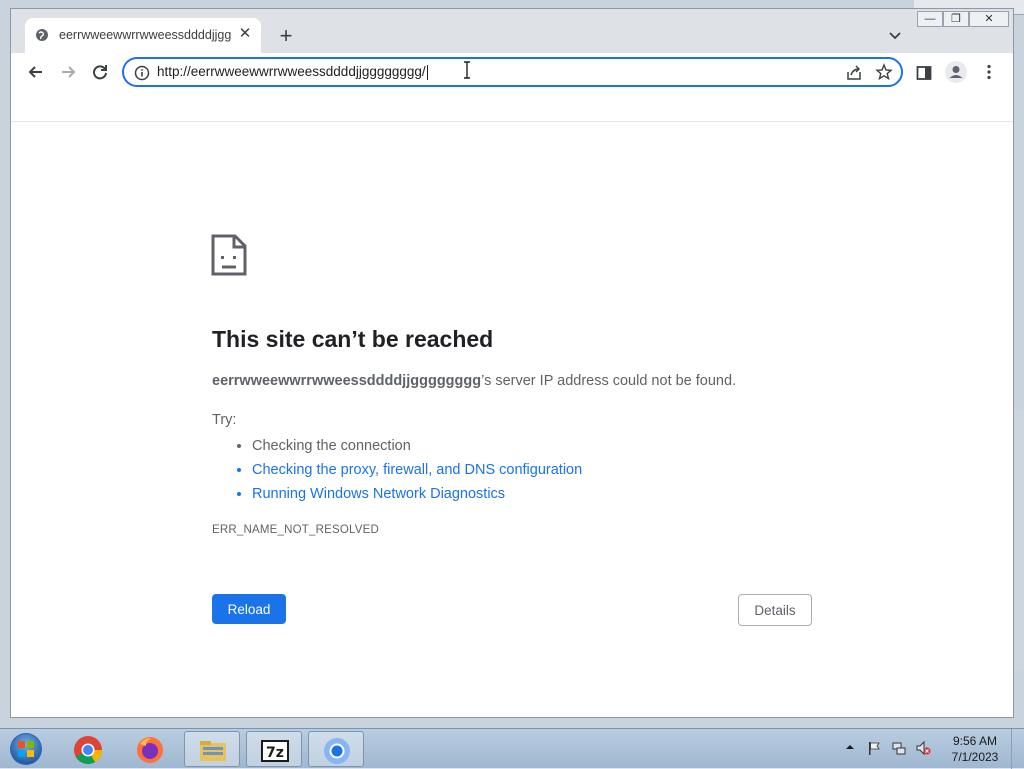 The image size is (1024, 769). Describe the element at coordinates (467, 70) in the screenshot. I see `ibeam-cursor-icon` at that location.